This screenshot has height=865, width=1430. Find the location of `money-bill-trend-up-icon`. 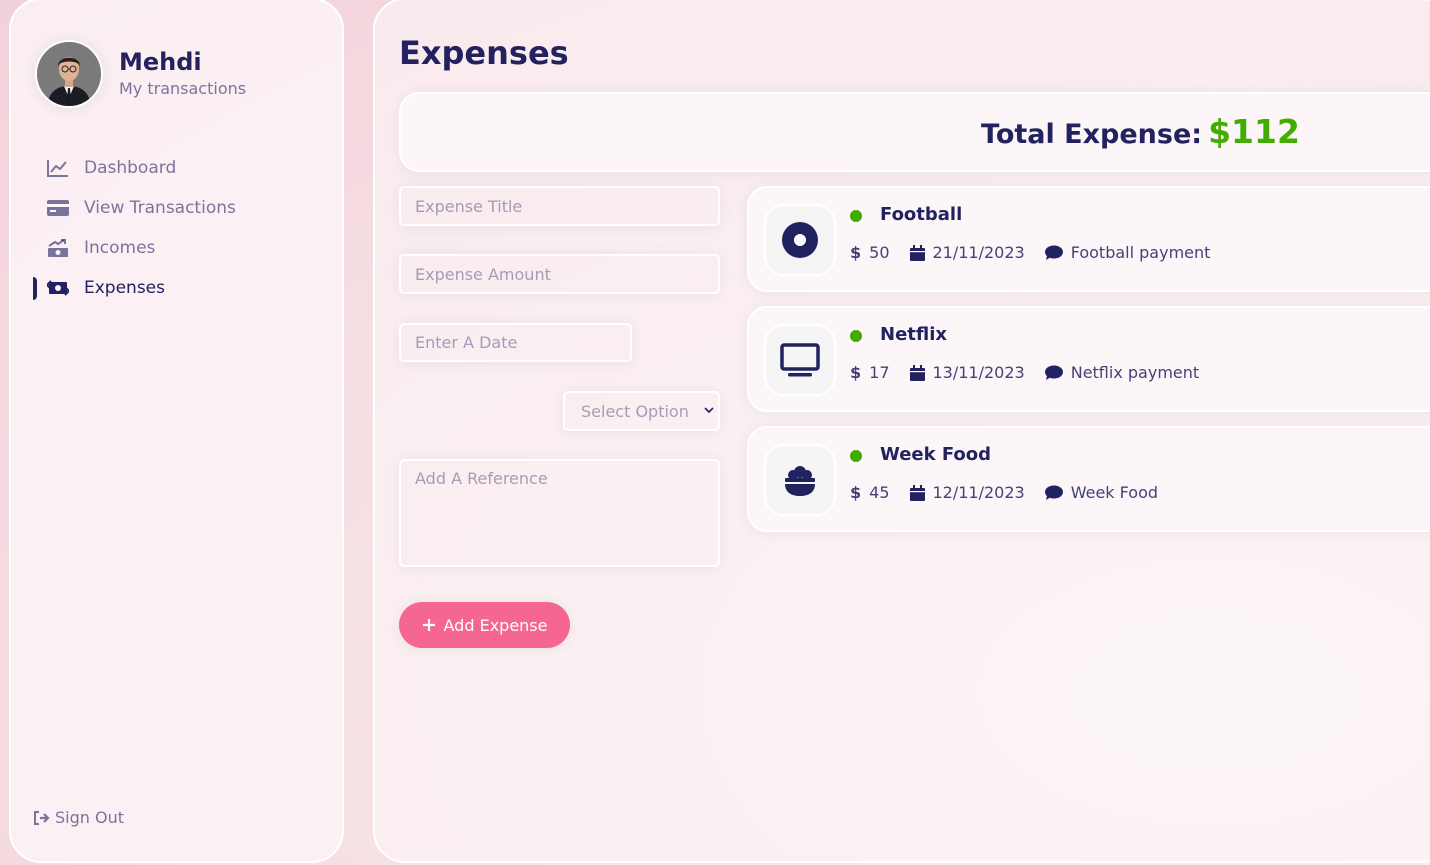

money-bill-trend-up-icon is located at coordinates (58, 248).